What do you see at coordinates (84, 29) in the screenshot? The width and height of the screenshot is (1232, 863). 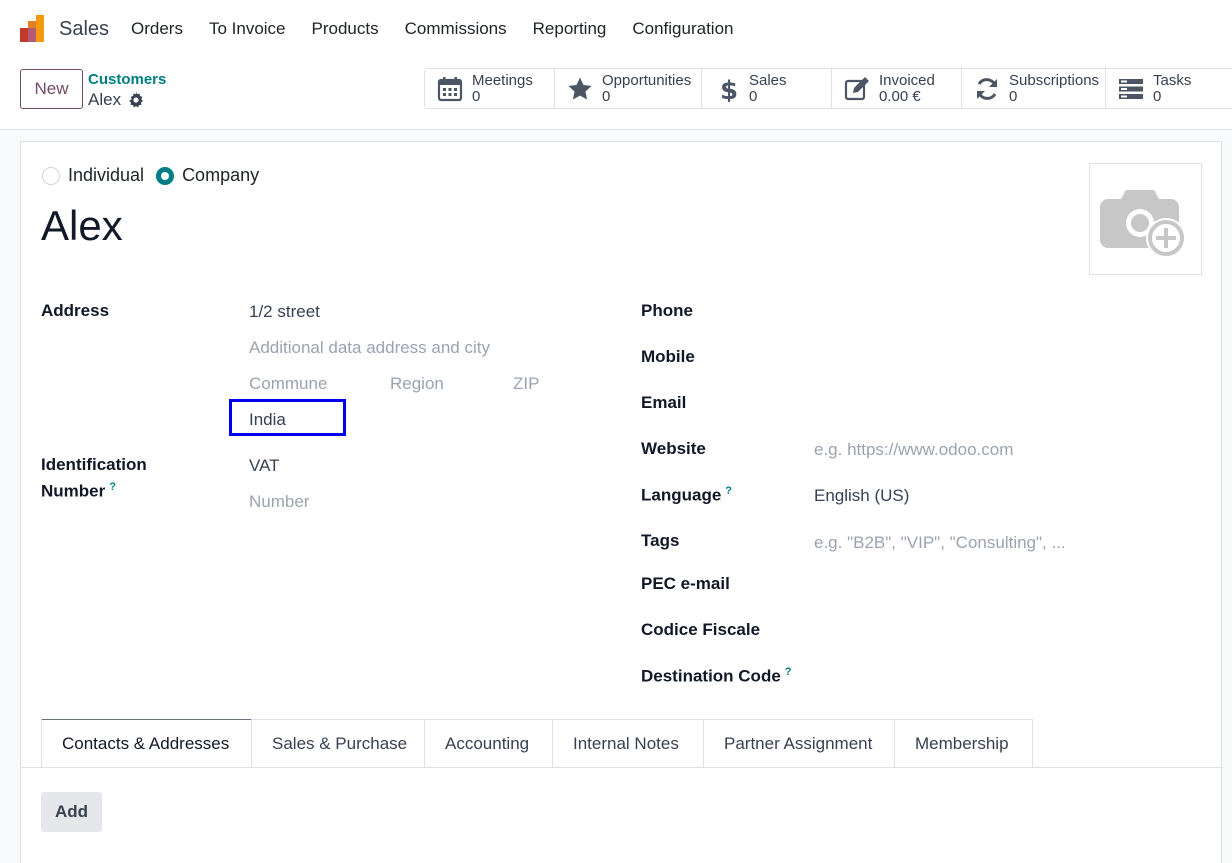 I see `app-name: Sales` at bounding box center [84, 29].